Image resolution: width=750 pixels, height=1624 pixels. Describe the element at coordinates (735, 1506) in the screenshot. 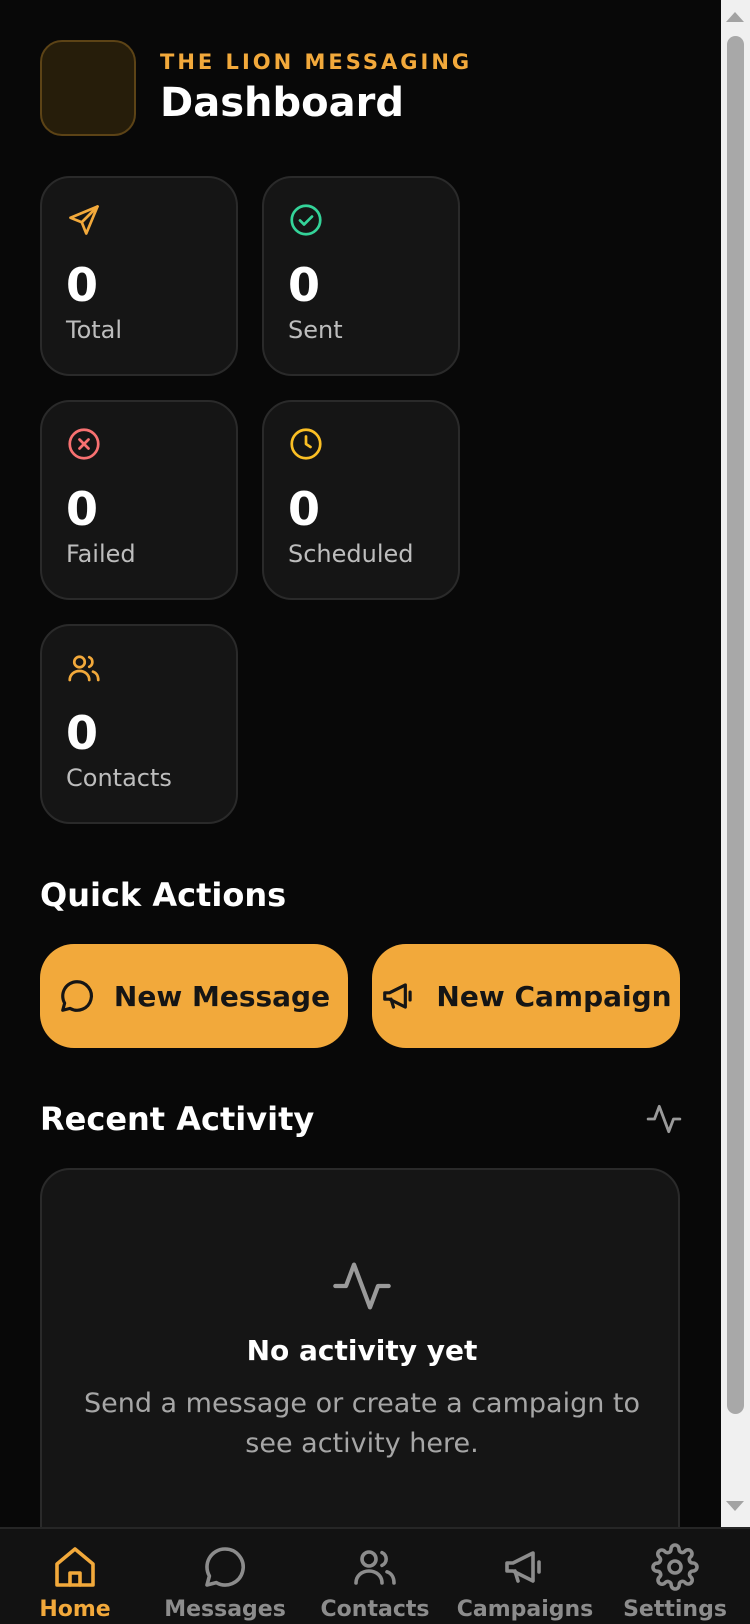

I see `scroll-down-arrow` at that location.